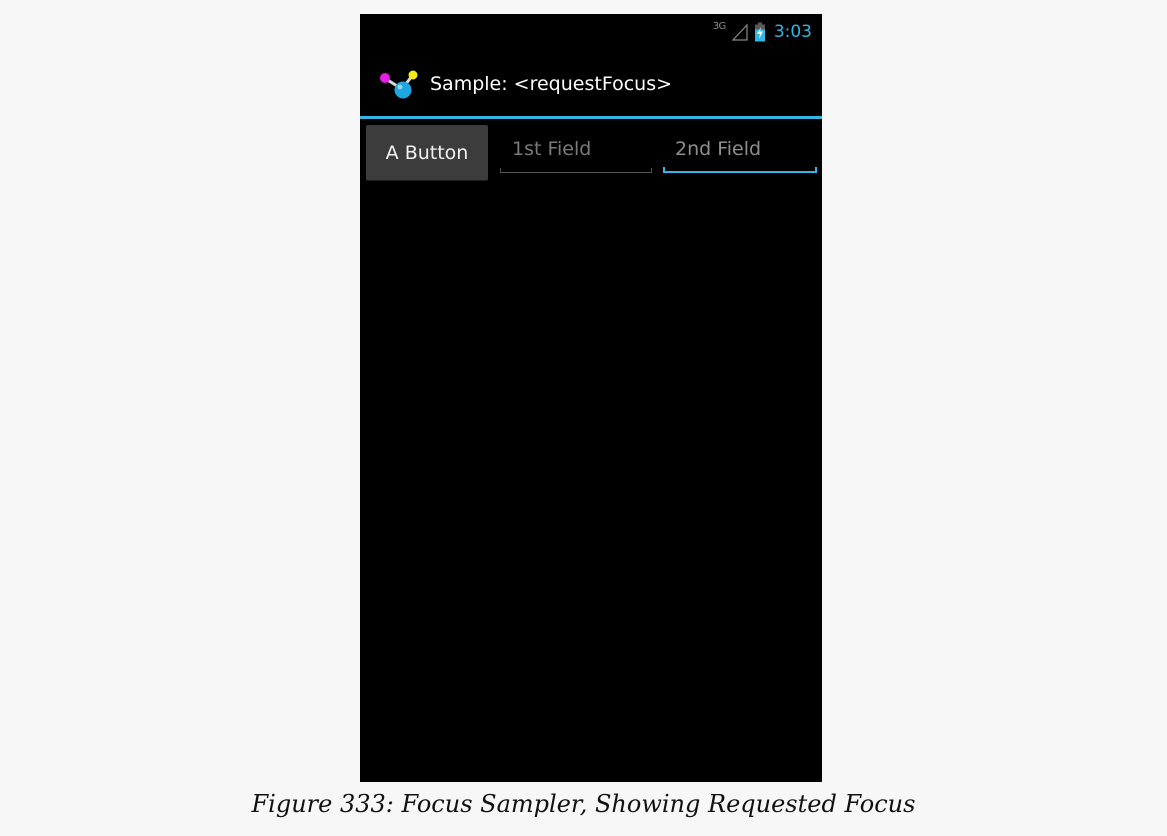 The image size is (1167, 836). Describe the element at coordinates (740, 149) in the screenshot. I see `second-field-input` at that location.